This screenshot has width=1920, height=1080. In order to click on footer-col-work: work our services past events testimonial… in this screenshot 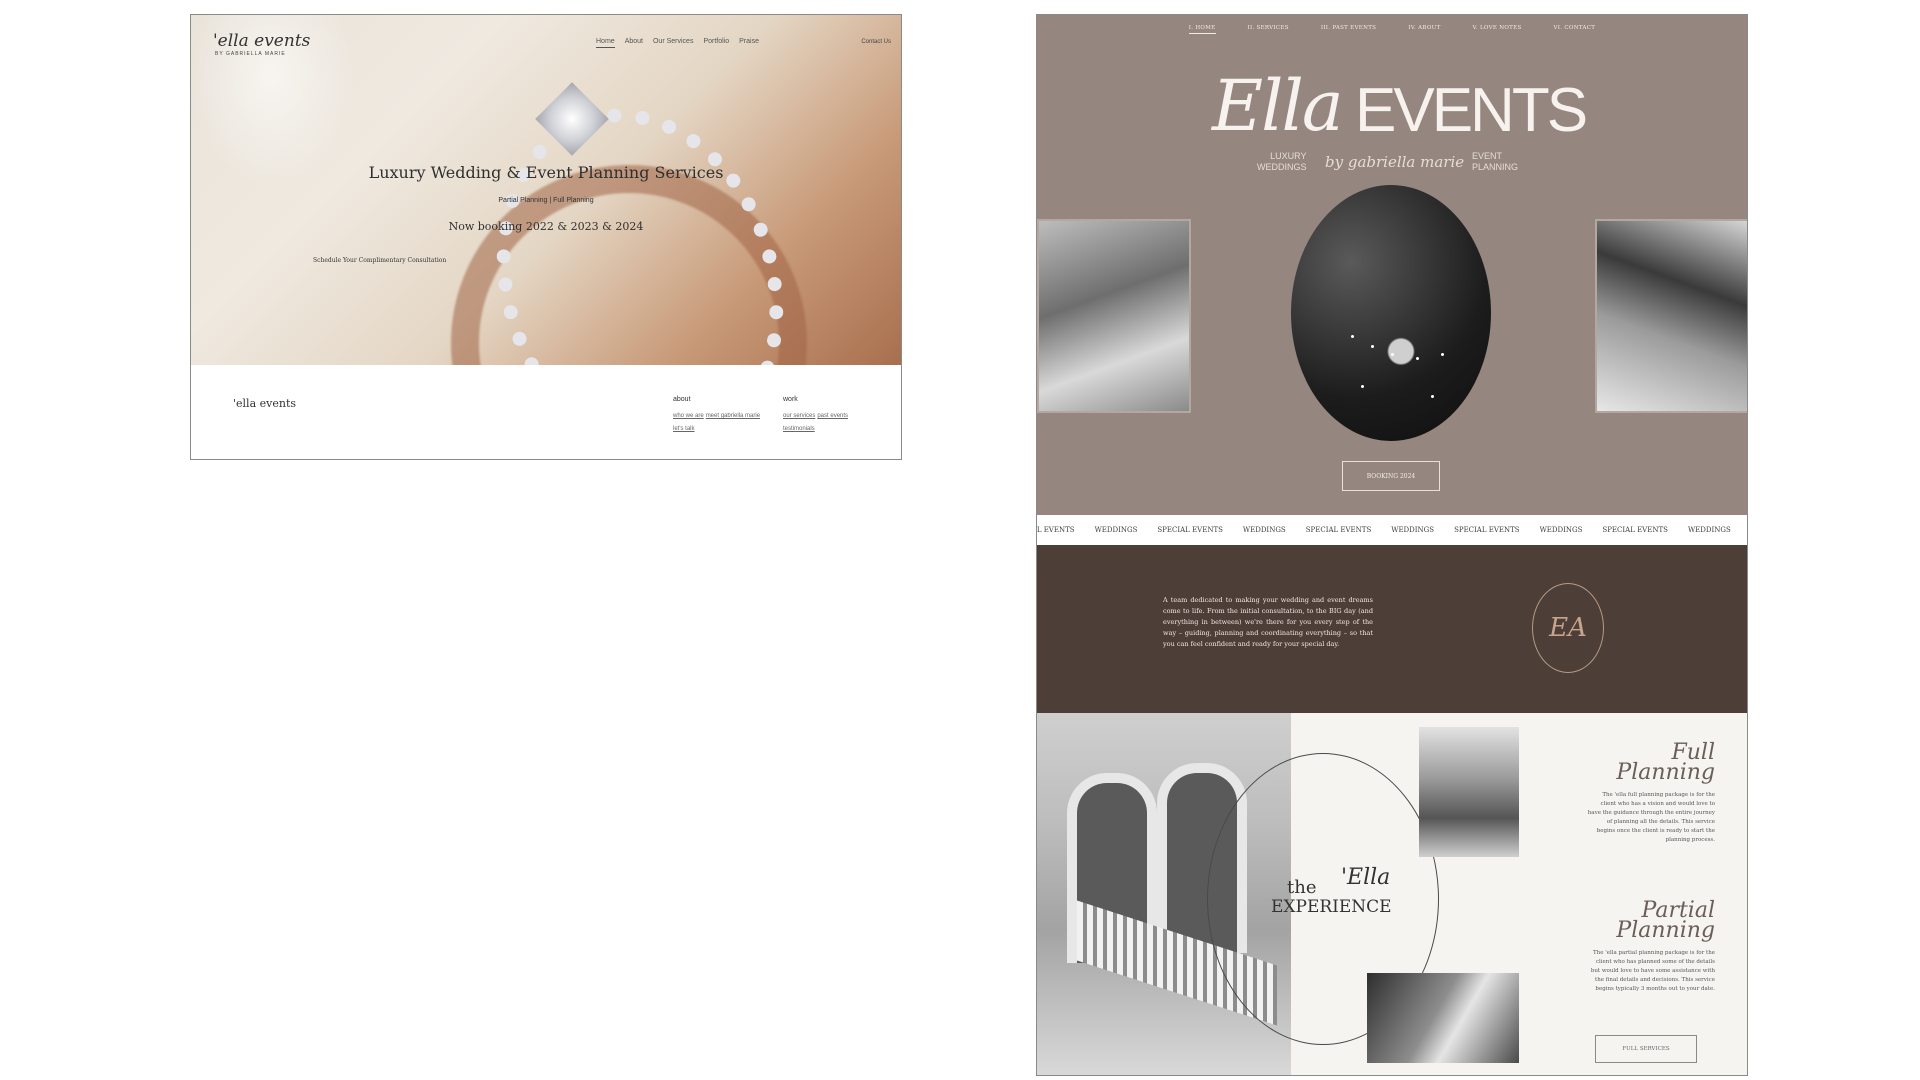, I will do `click(816, 416)`.